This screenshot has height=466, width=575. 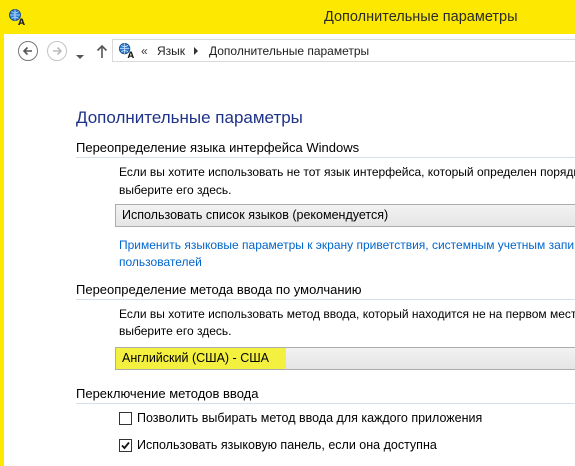 What do you see at coordinates (175, 190) in the screenshot?
I see `ui-language-description-cont: выберите его здесь.` at bounding box center [175, 190].